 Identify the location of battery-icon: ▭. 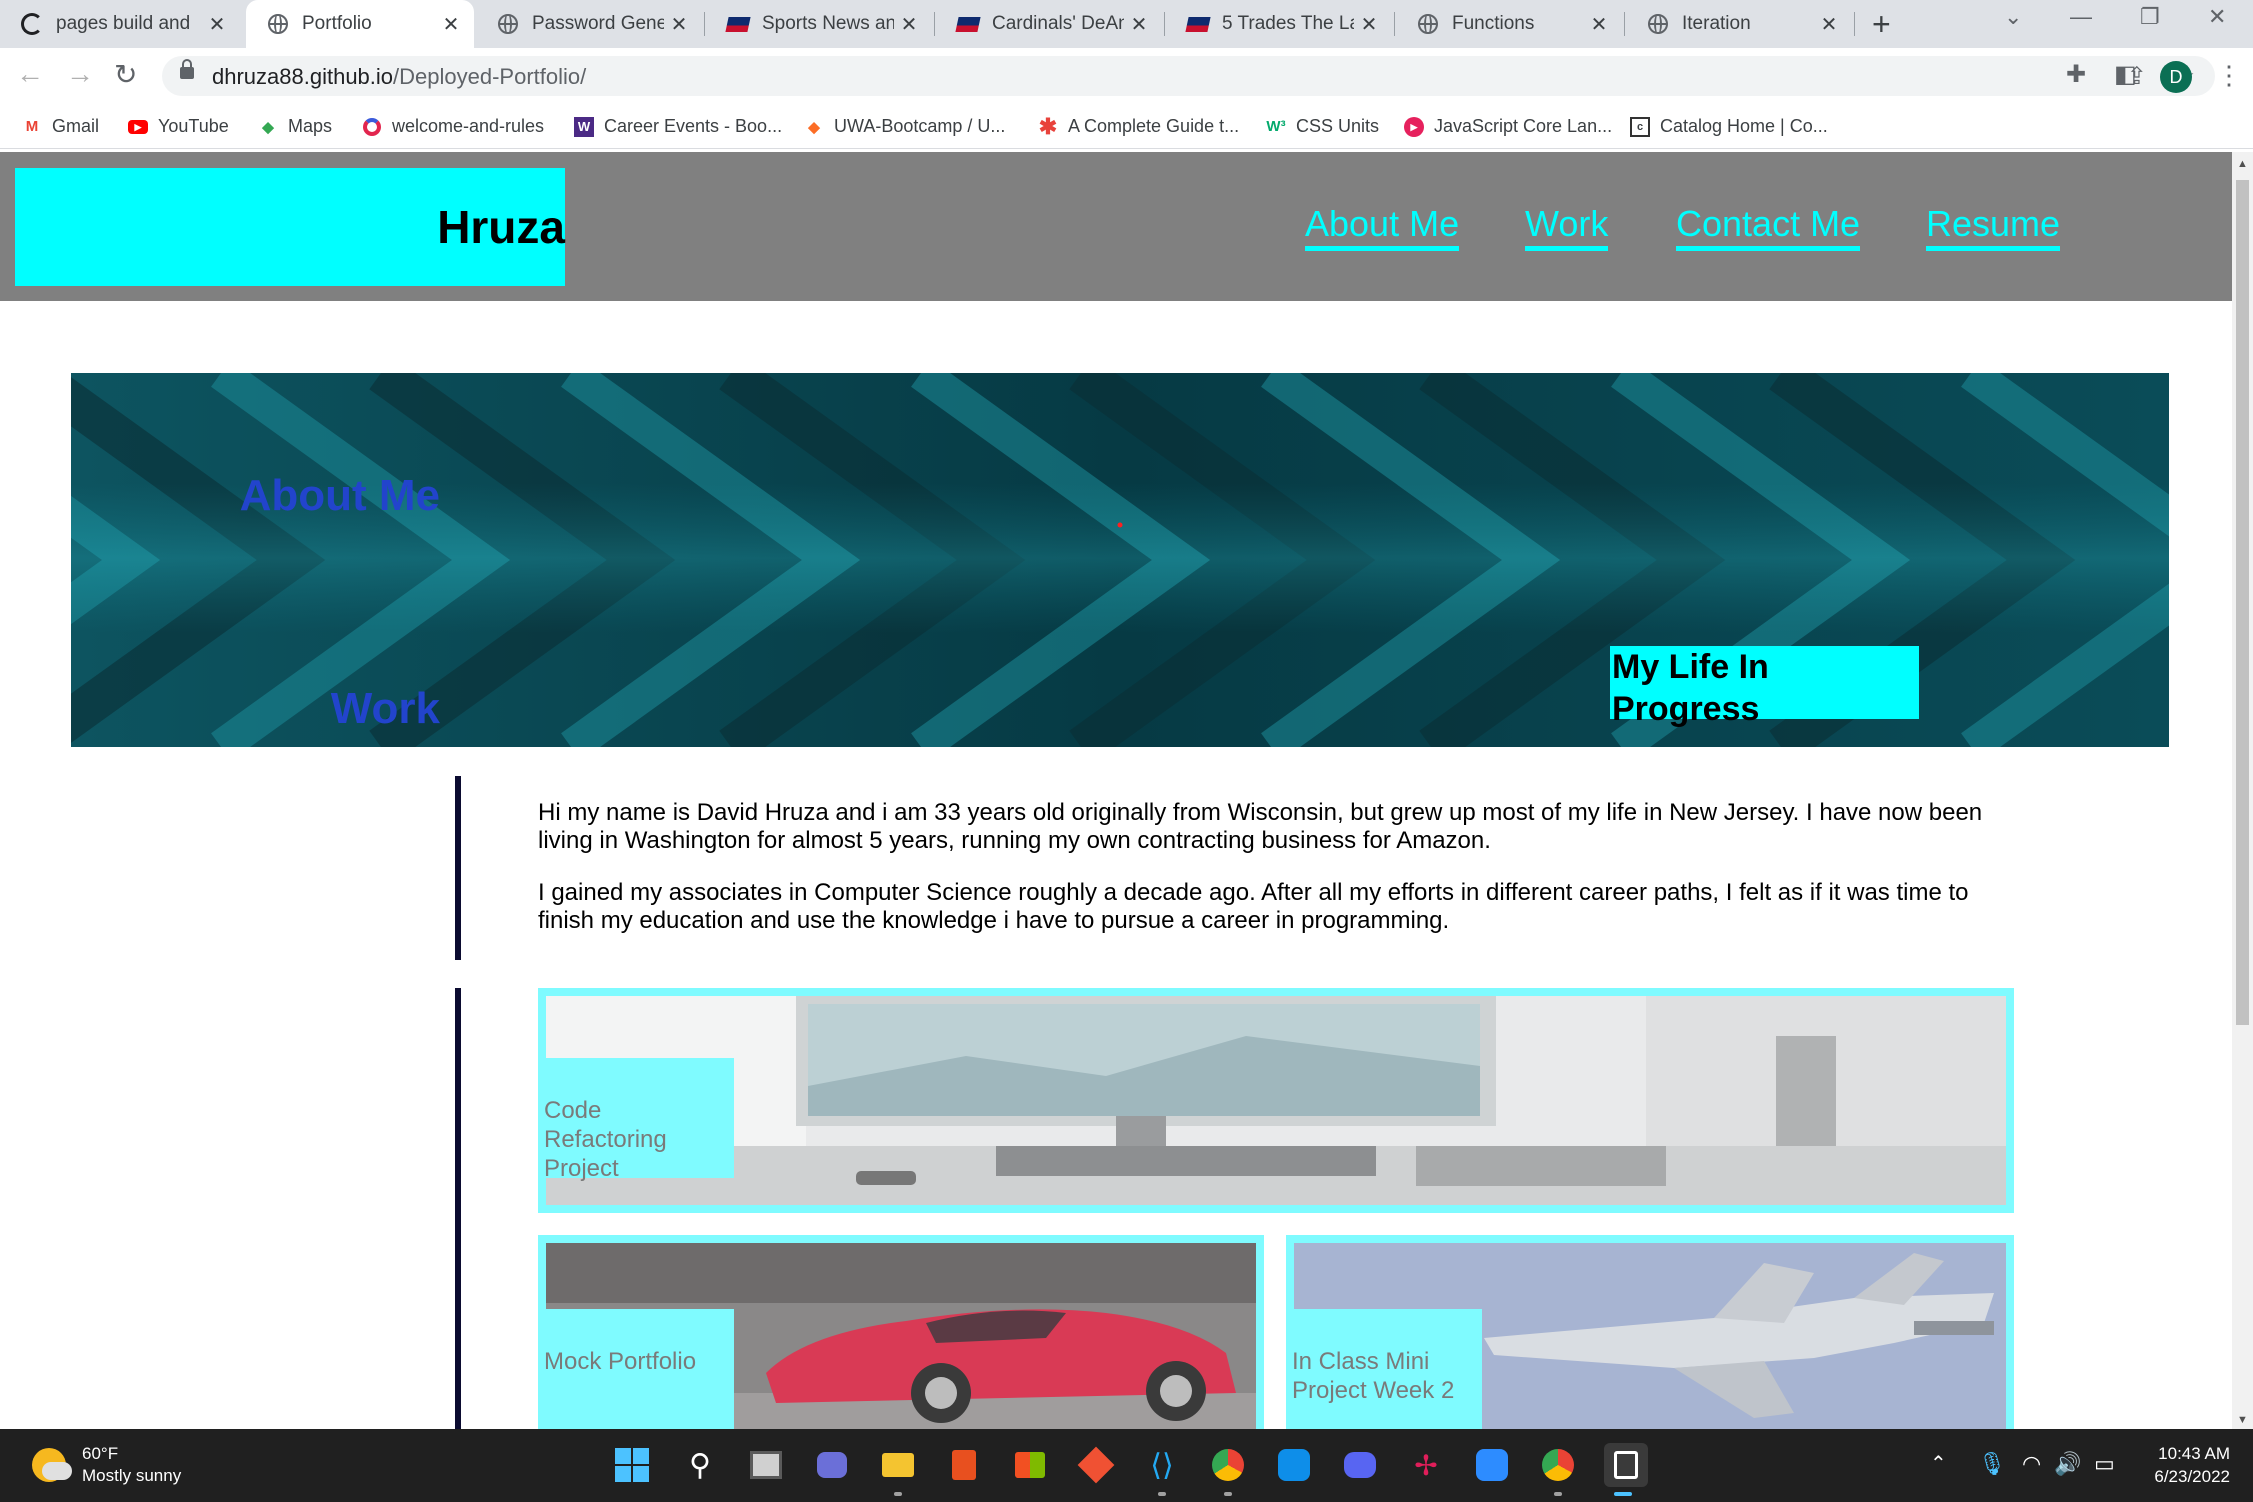
(2104, 1464).